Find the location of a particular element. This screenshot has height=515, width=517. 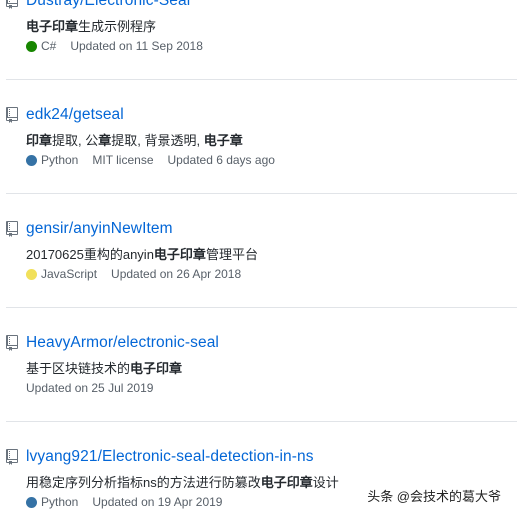

description-text: 20170625重构的anyin is located at coordinates (90, 254).